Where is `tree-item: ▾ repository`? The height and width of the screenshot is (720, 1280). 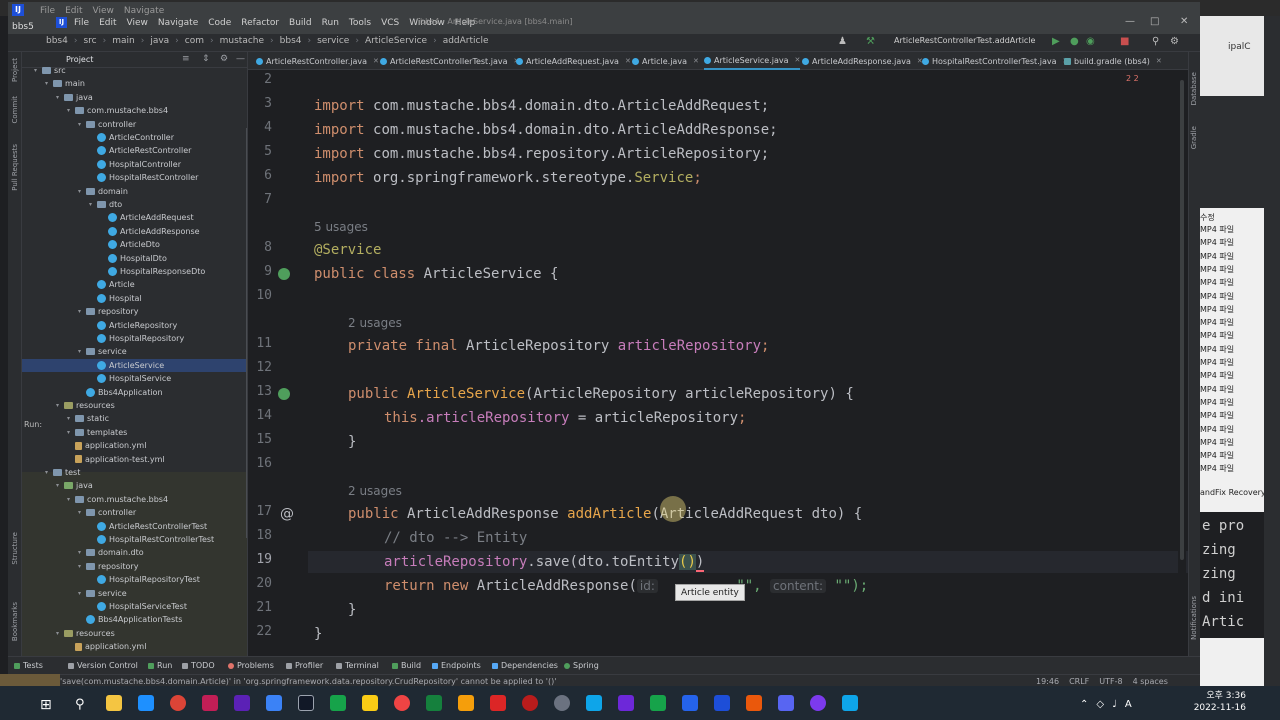
tree-item: ▾ repository is located at coordinates (134, 311).